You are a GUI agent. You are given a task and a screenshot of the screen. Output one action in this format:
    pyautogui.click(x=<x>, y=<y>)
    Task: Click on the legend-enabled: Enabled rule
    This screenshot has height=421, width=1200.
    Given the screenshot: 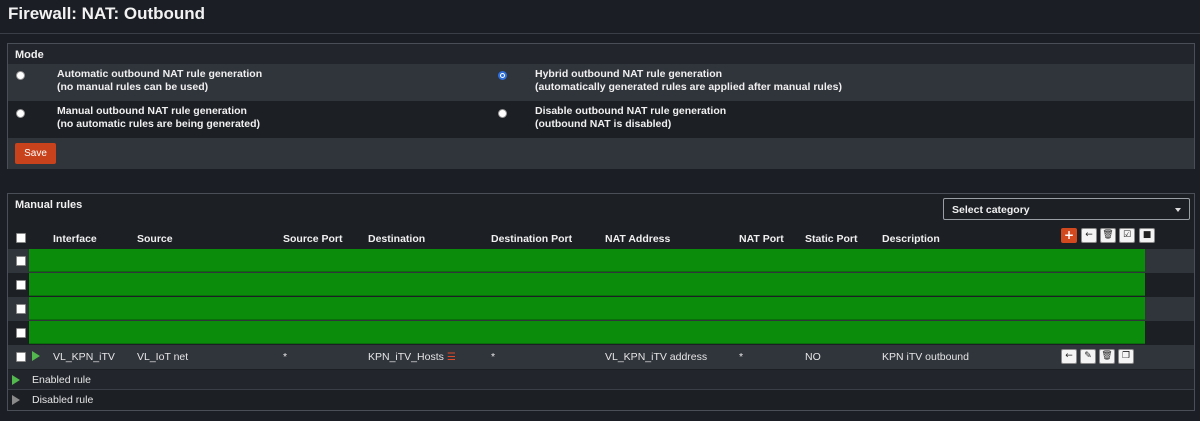 What is the action you would take?
    pyautogui.click(x=601, y=380)
    